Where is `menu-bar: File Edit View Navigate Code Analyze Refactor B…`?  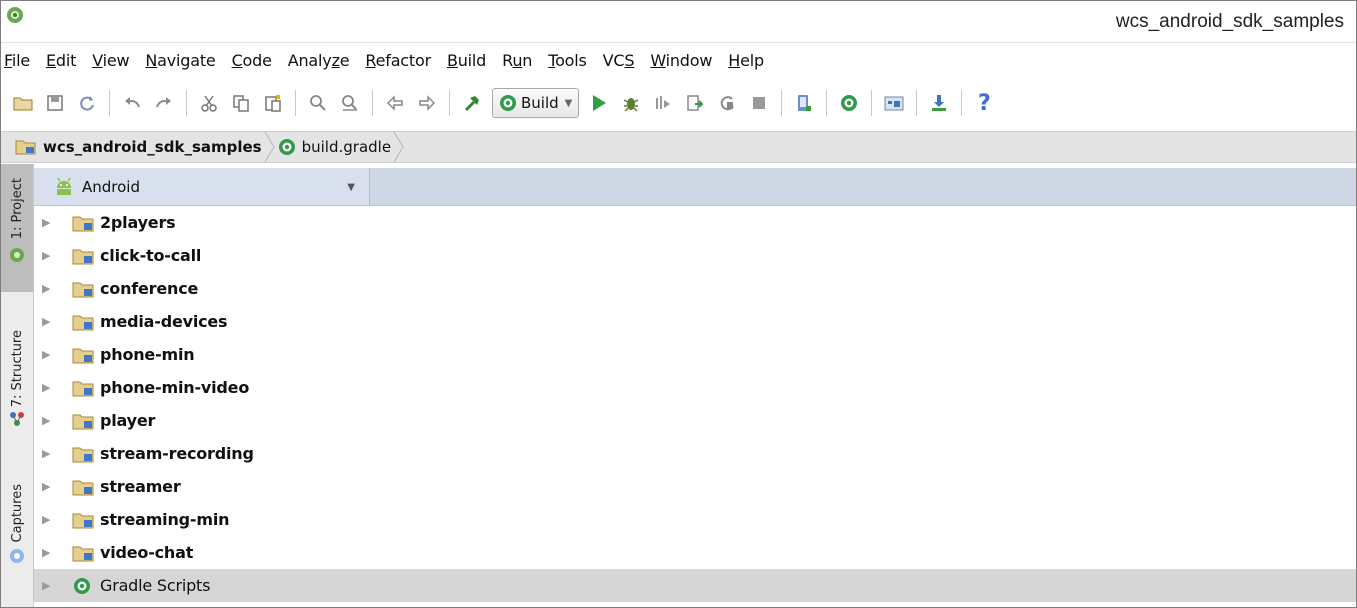
menu-bar: File Edit View Navigate Code Analyze Refactor B… is located at coordinates (678, 60).